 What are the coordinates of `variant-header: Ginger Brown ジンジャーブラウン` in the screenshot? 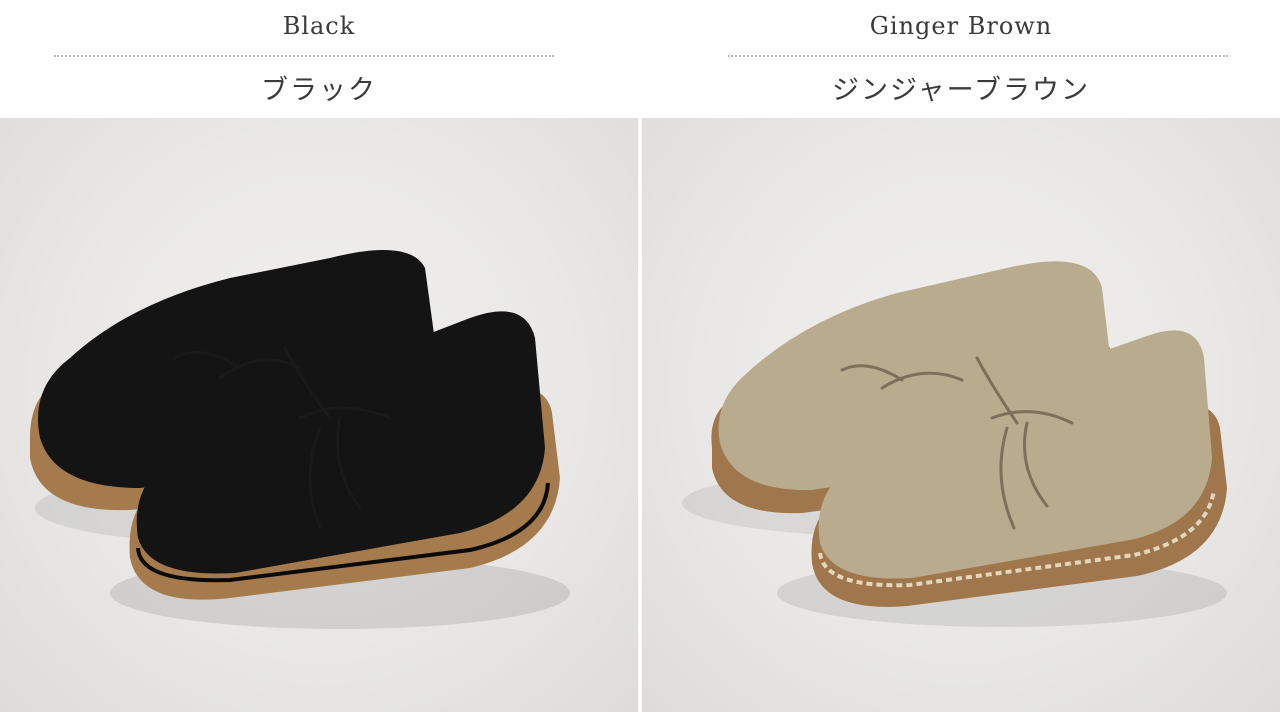 It's located at (961, 59).